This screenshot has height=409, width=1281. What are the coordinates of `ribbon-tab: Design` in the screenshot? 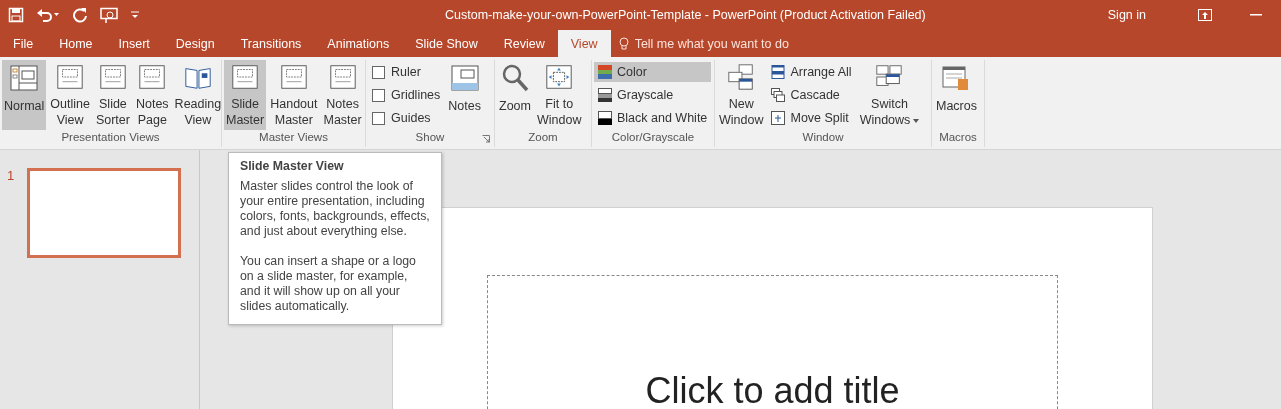 It's located at (195, 43).